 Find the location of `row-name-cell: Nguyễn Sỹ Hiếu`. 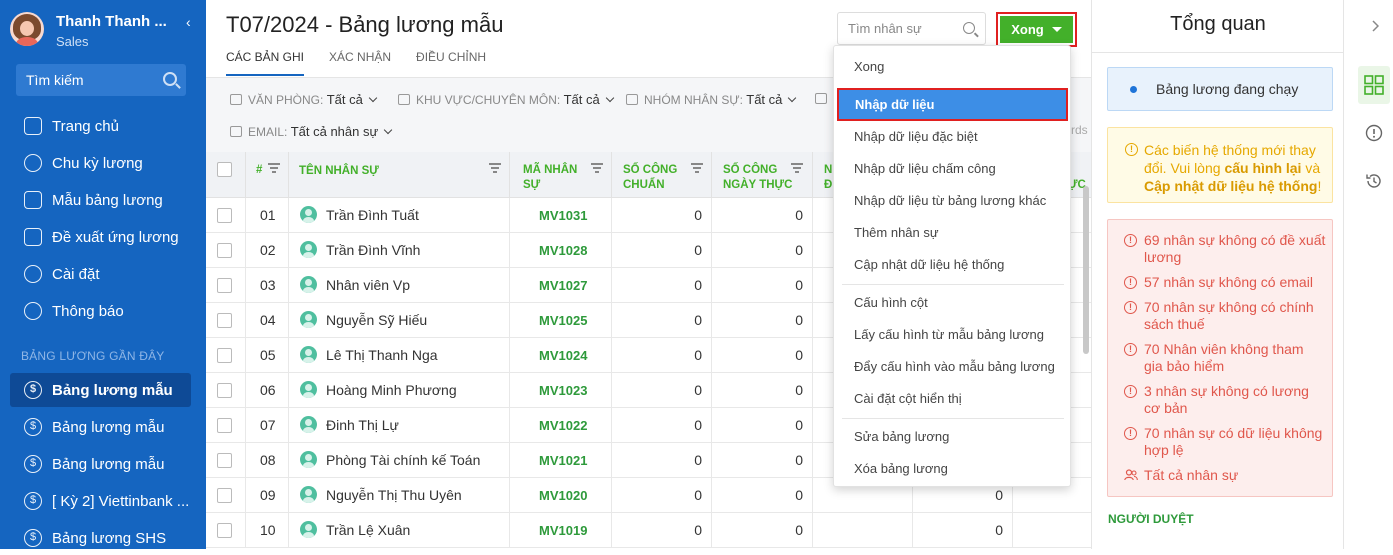

row-name-cell: Nguyễn Sỹ Hiếu is located at coordinates (399, 320).